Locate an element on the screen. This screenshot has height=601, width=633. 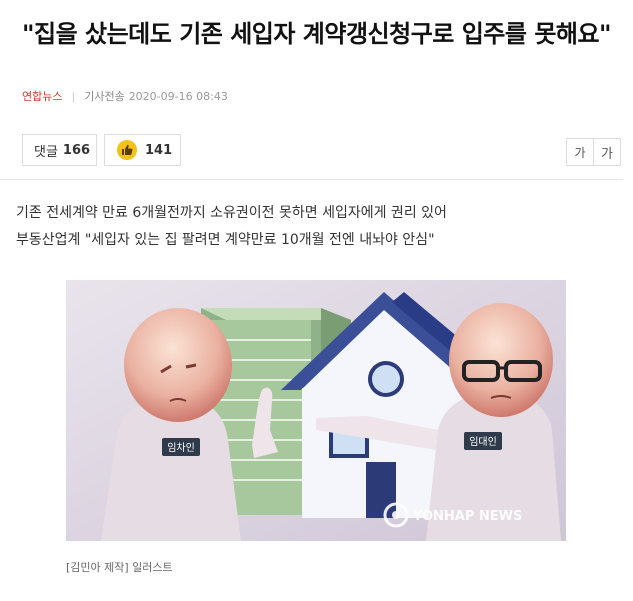
comment-count: 166 is located at coordinates (76, 150).